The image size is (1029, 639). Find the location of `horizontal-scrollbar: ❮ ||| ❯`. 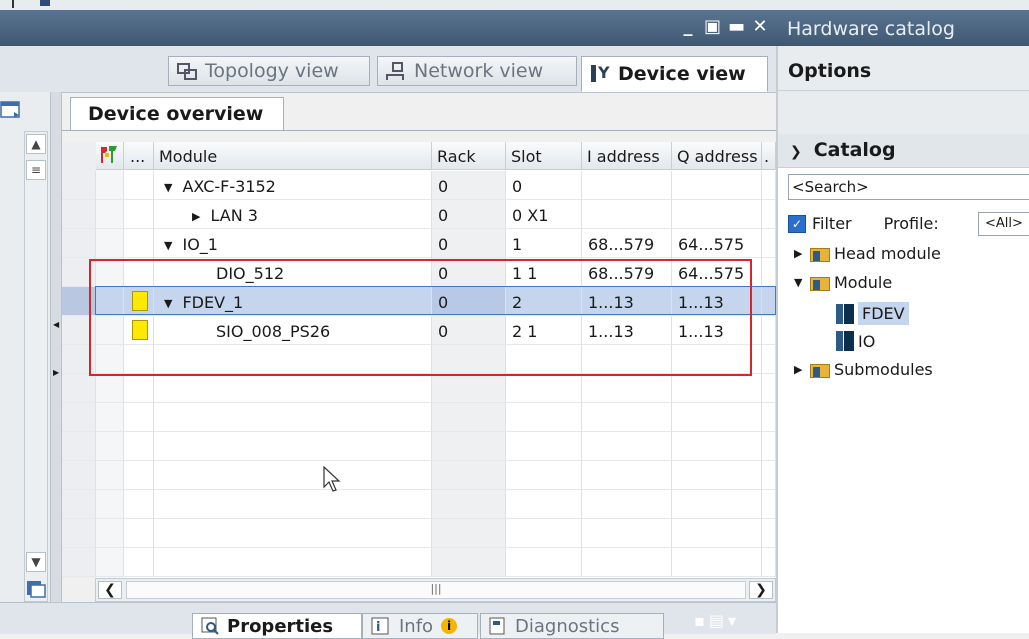

horizontal-scrollbar: ❮ ||| ❯ is located at coordinates (435, 590).